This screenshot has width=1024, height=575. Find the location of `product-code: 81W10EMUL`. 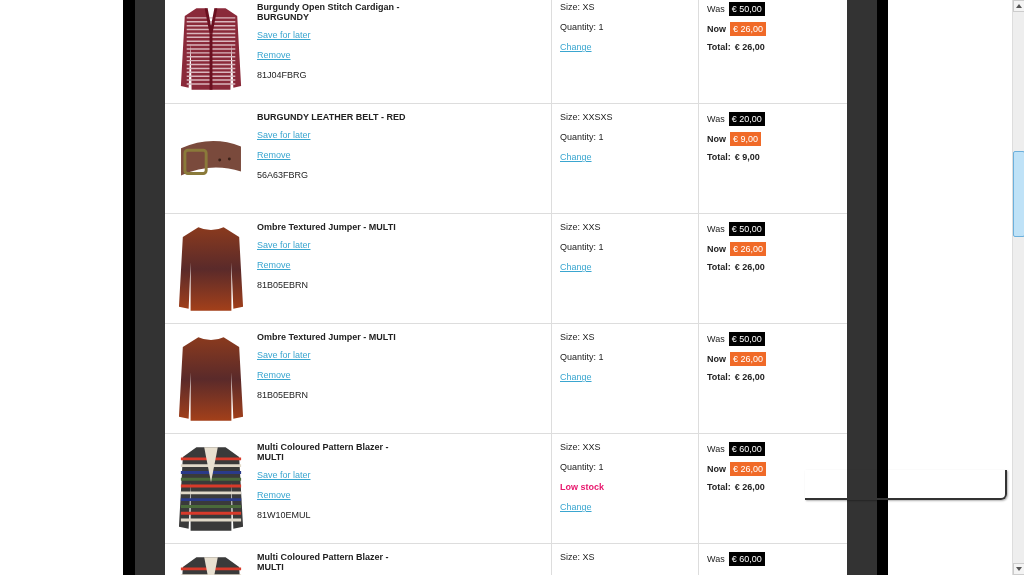

product-code: 81W10EMUL is located at coordinates (284, 515).